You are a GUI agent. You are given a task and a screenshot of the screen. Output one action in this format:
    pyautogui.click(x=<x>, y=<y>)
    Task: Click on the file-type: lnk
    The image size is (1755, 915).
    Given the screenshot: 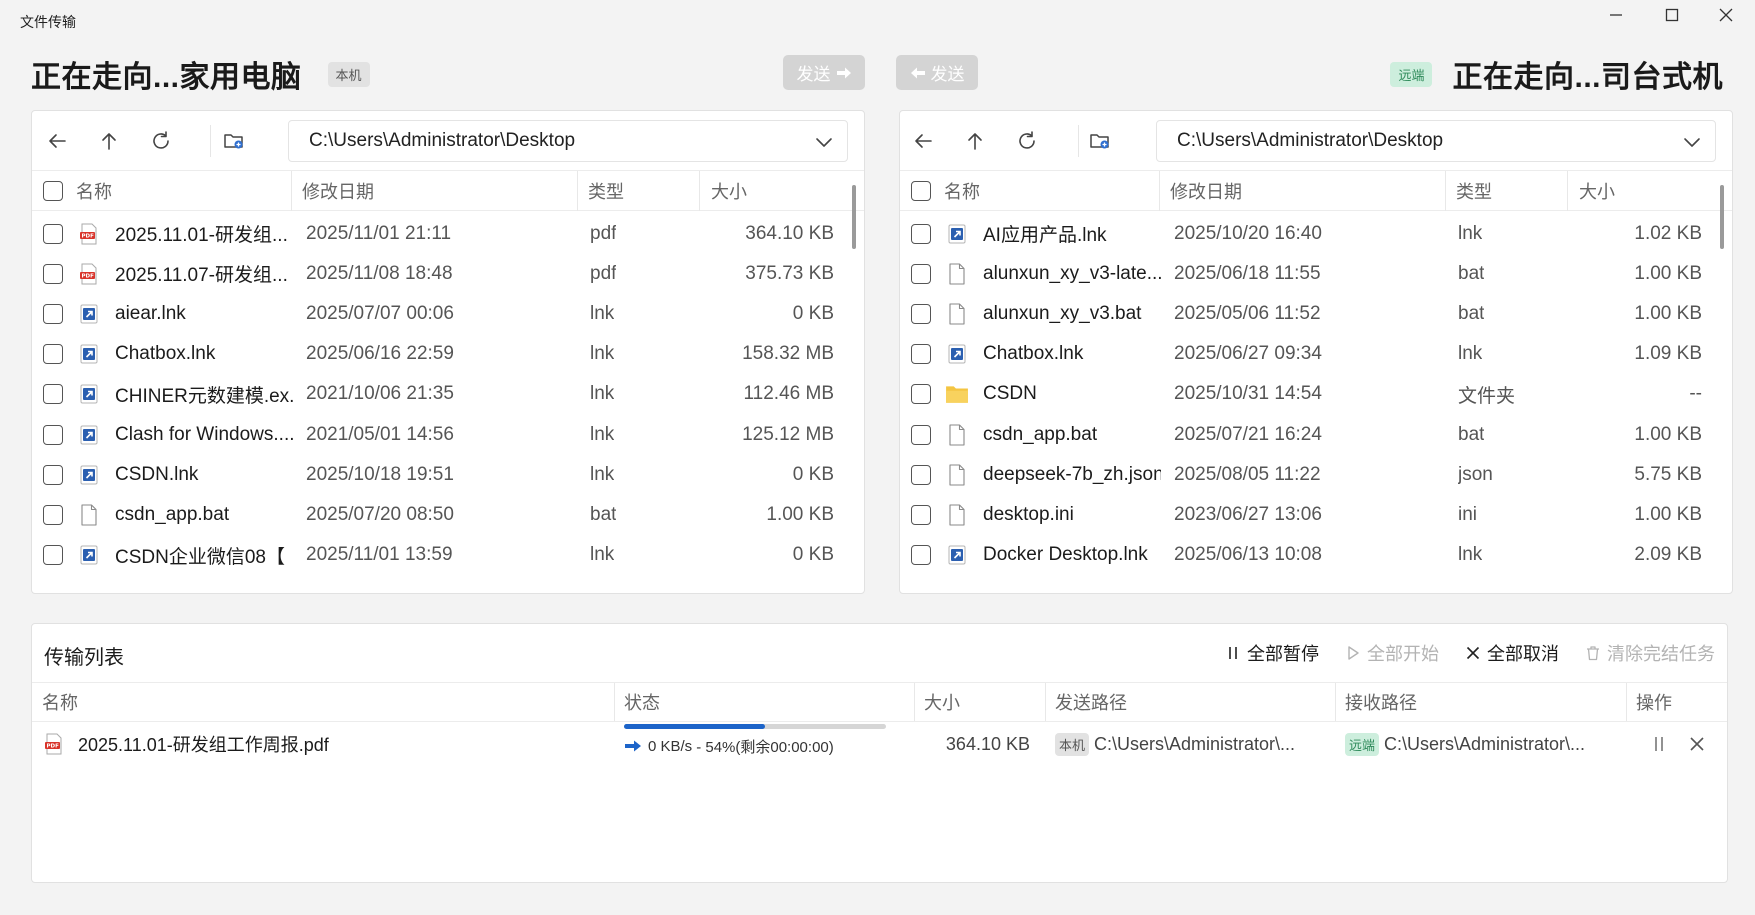 What is the action you would take?
    pyautogui.click(x=1470, y=233)
    